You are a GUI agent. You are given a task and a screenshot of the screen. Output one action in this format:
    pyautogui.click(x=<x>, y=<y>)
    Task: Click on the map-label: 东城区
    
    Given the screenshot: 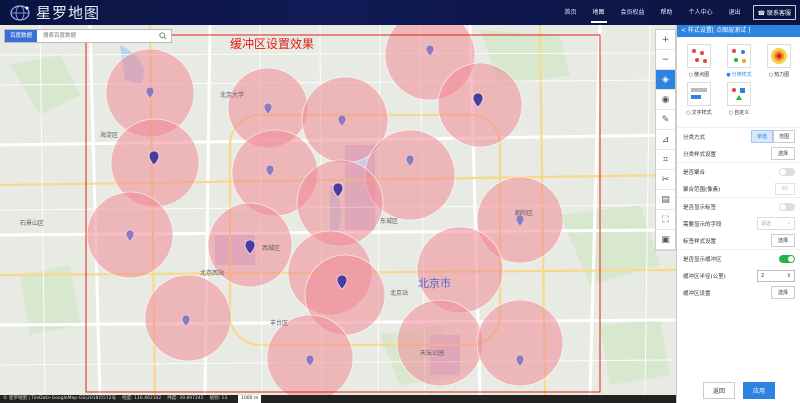 What is the action you would take?
    pyautogui.click(x=389, y=221)
    